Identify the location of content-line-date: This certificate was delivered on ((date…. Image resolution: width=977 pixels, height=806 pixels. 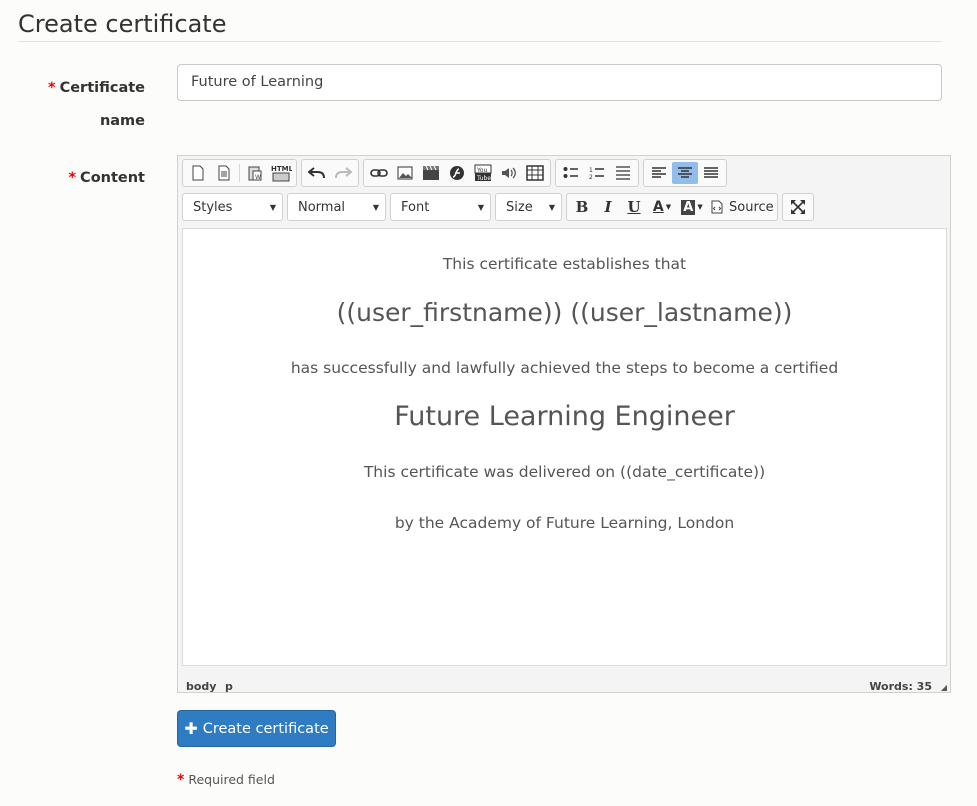
(564, 472).